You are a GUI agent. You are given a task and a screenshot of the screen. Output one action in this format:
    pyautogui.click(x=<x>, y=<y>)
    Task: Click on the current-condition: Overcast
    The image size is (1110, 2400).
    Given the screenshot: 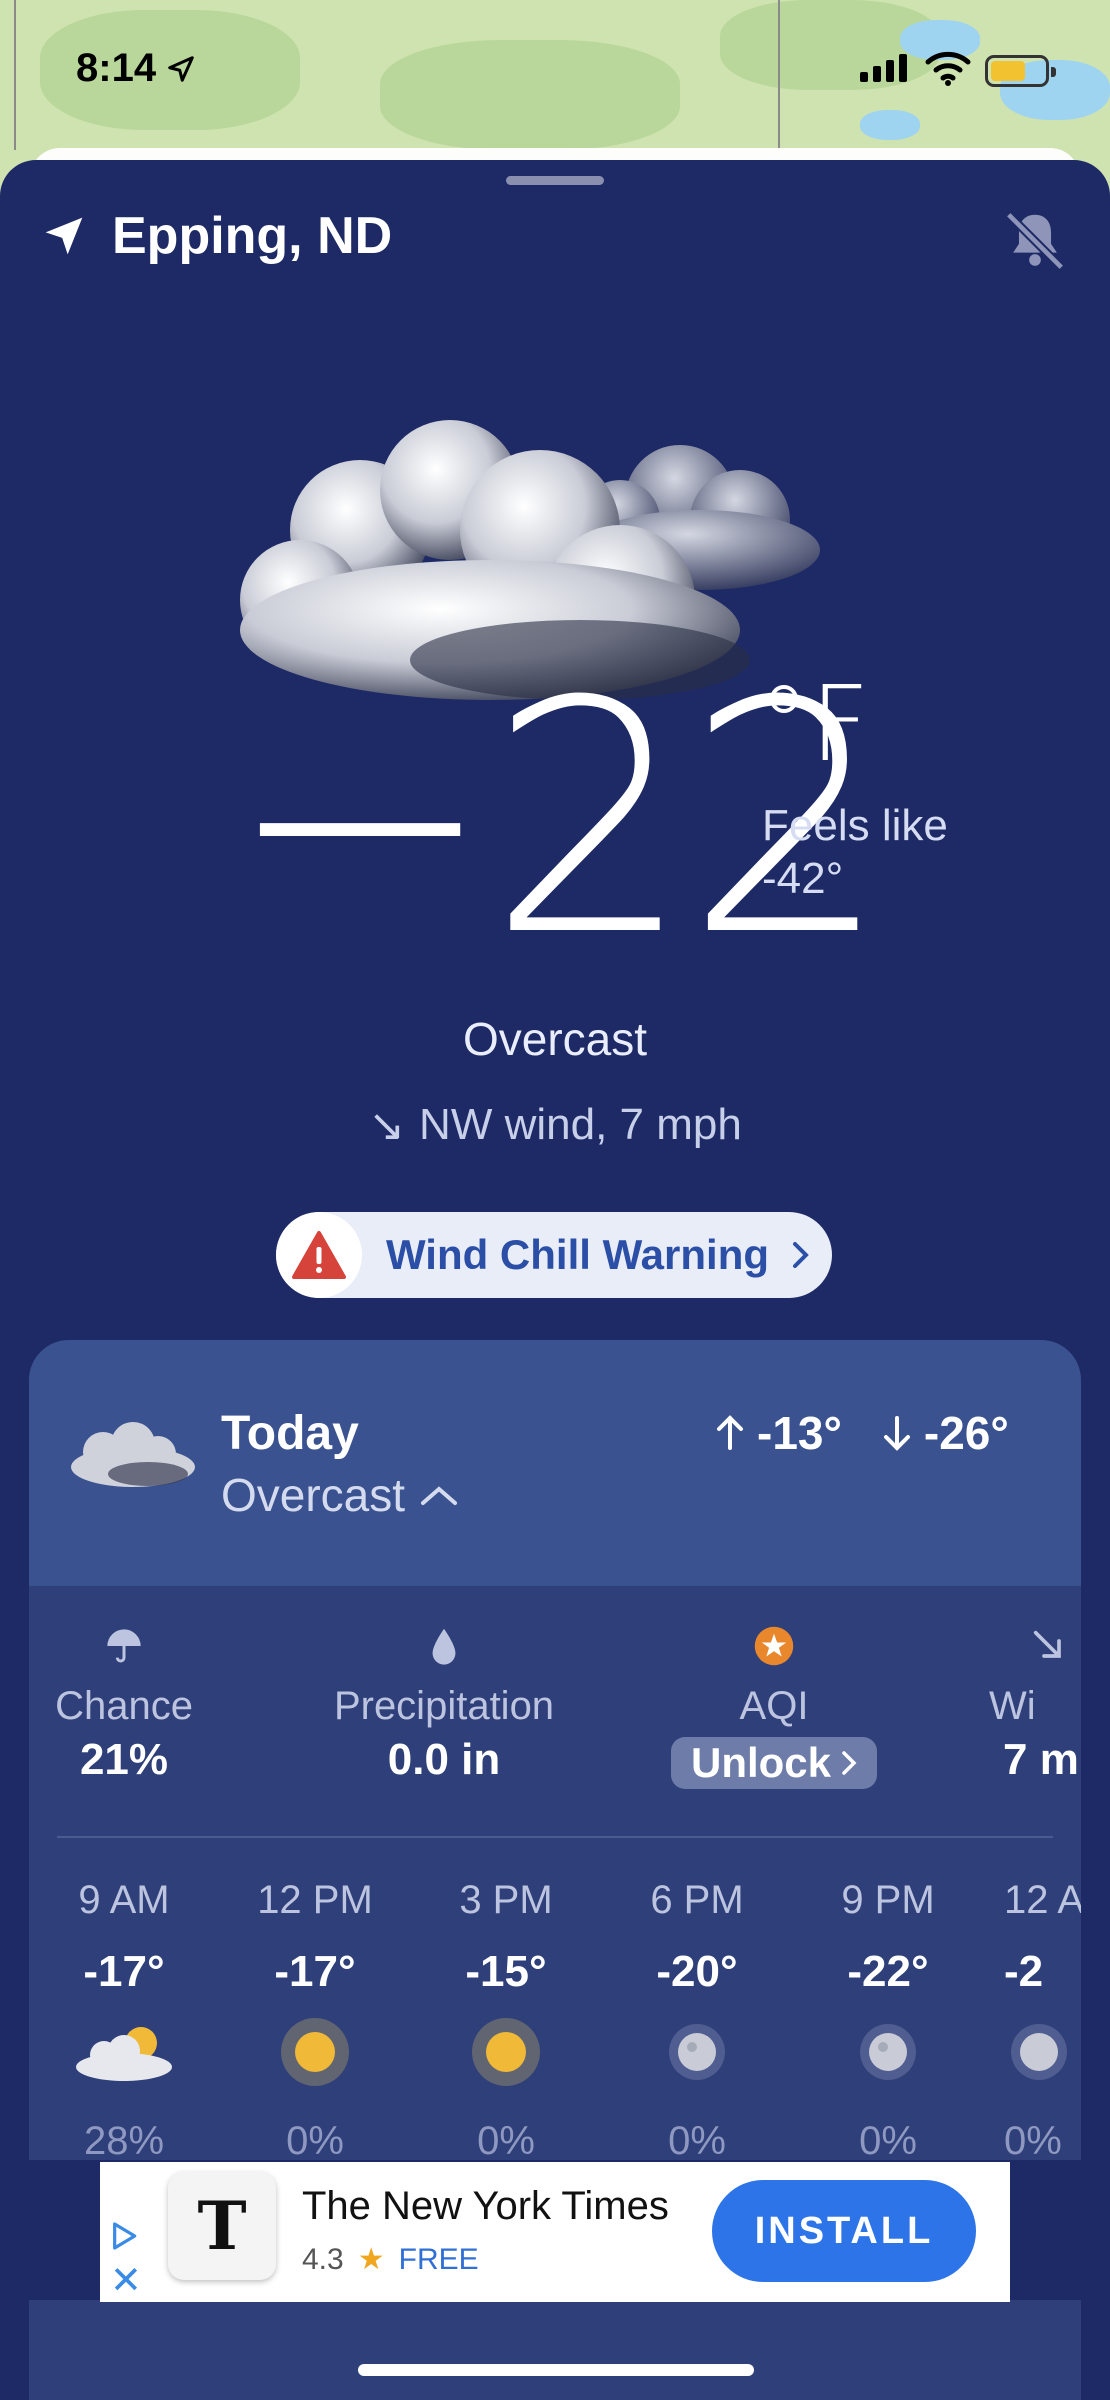 What is the action you would take?
    pyautogui.click(x=555, y=1039)
    